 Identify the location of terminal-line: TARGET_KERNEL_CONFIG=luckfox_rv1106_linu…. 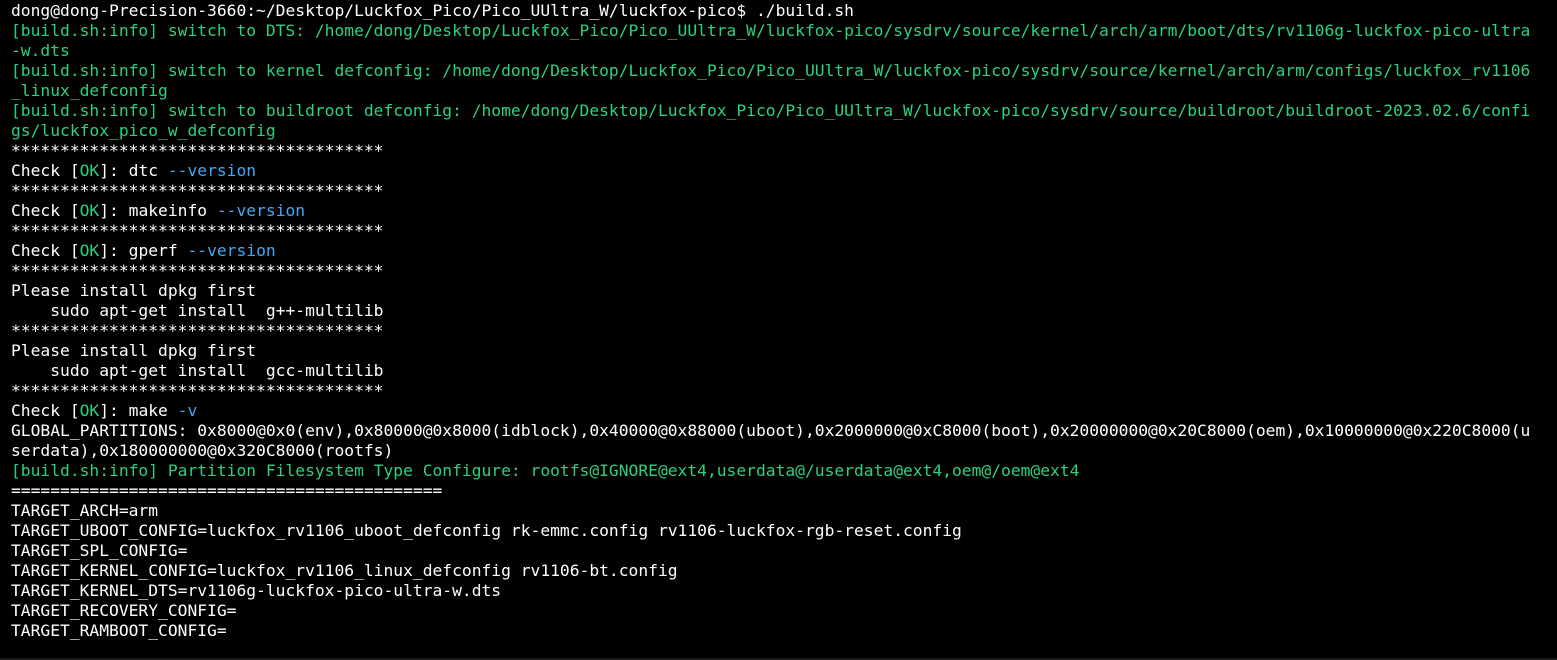
(784, 571).